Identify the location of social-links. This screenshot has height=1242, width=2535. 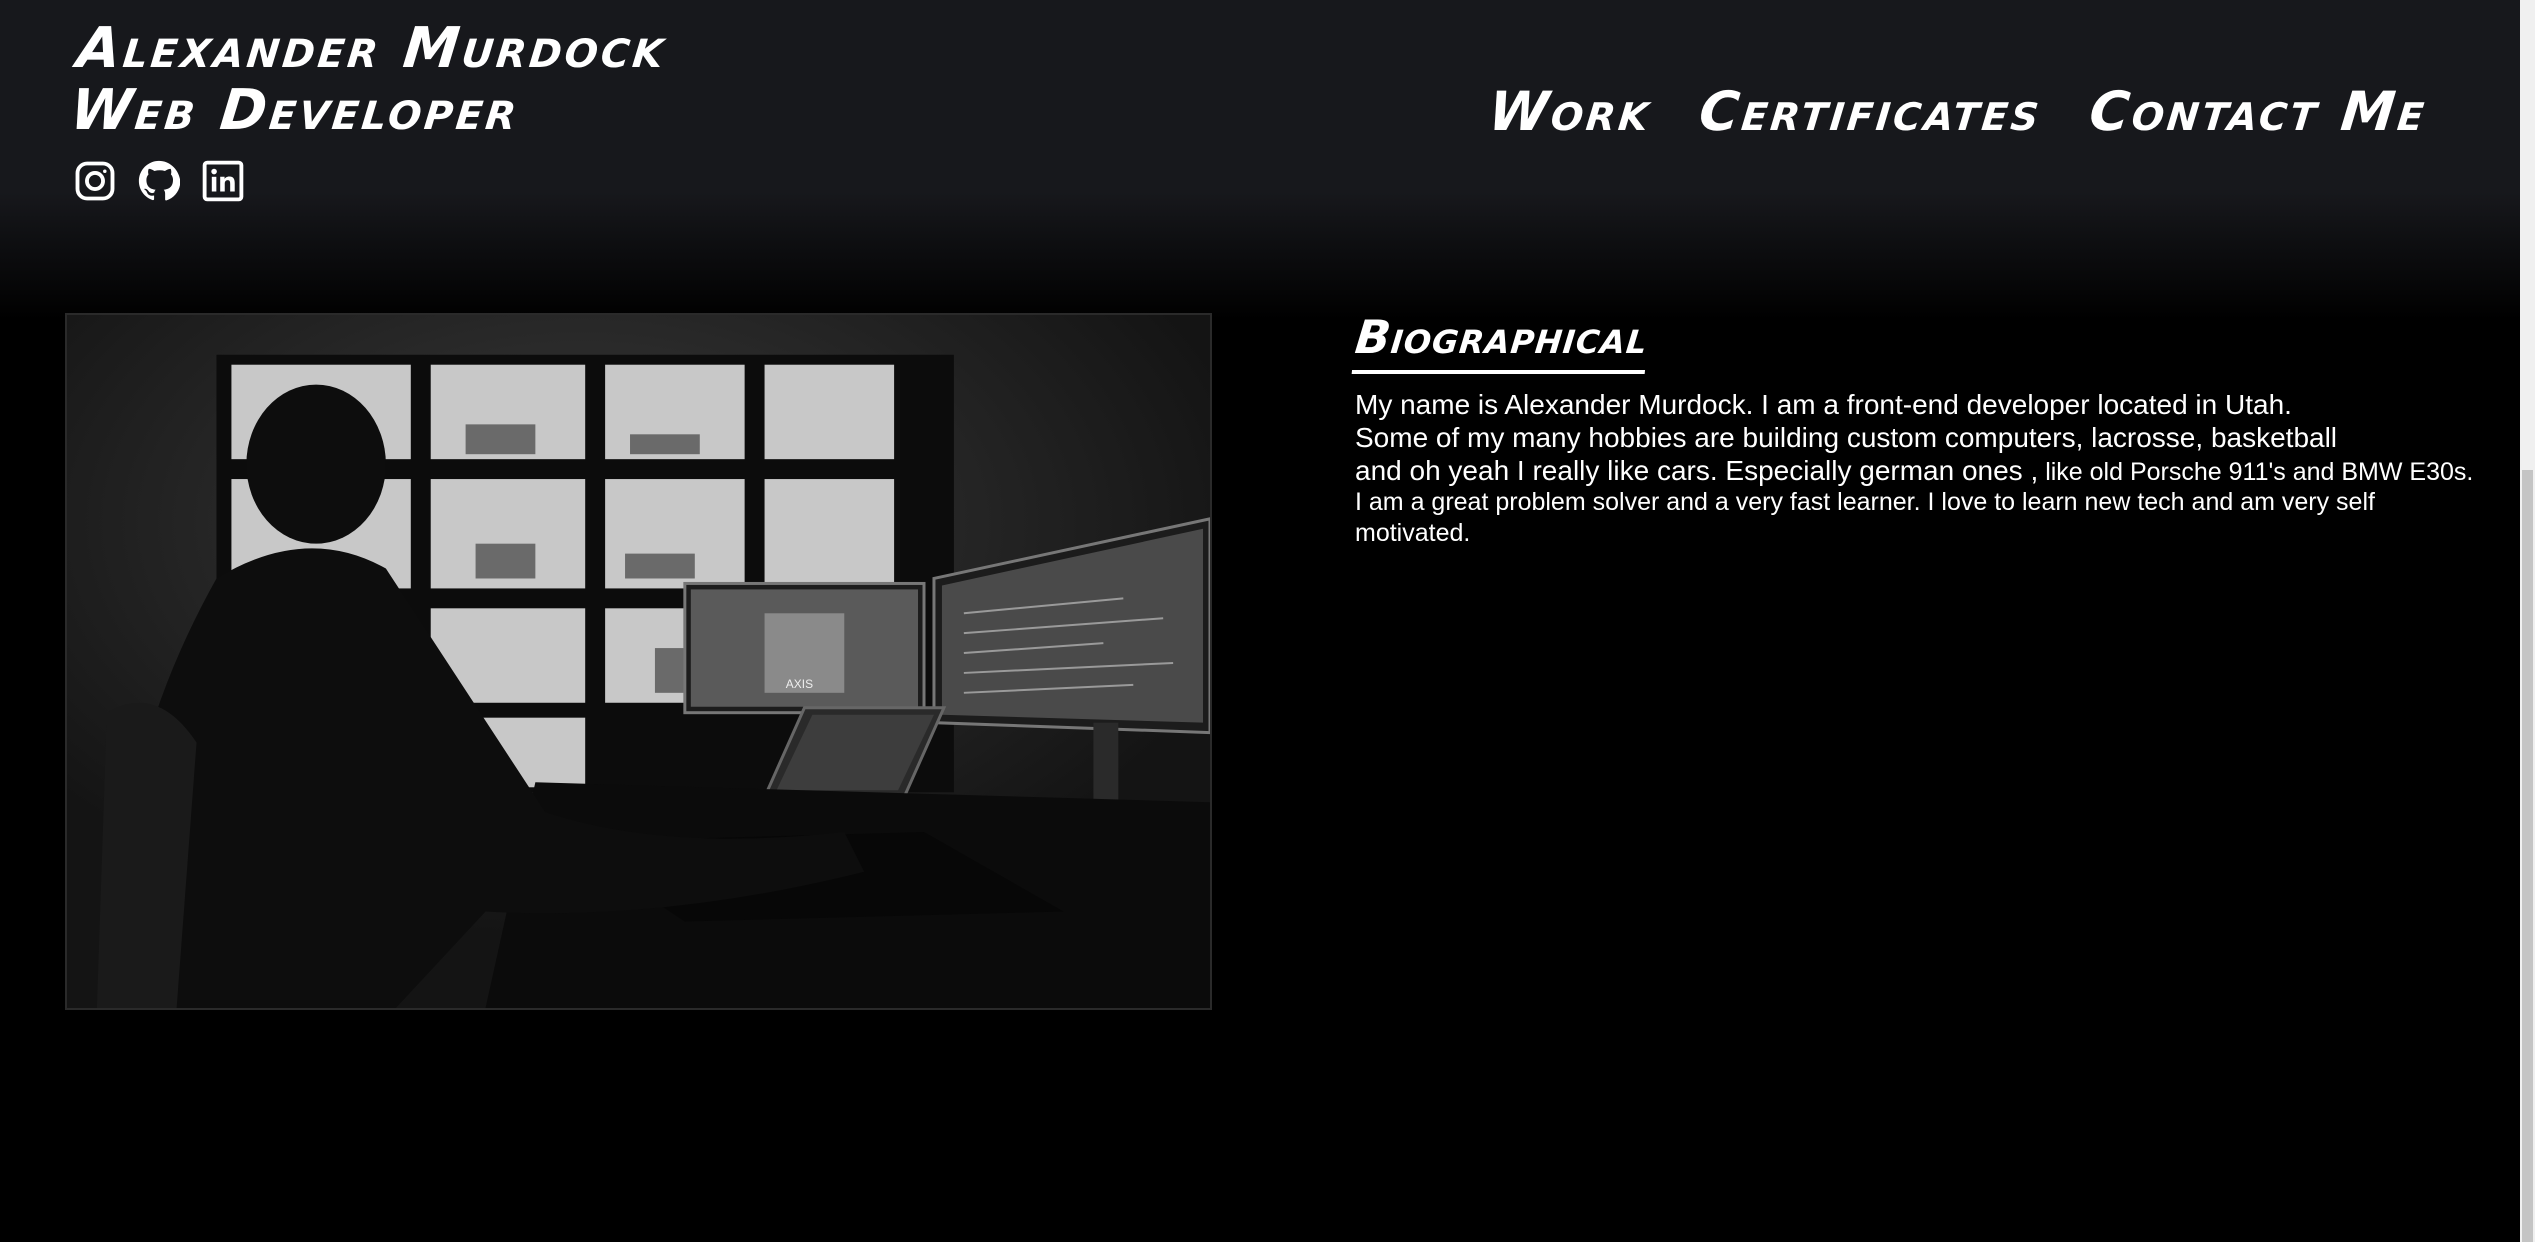
(159, 181).